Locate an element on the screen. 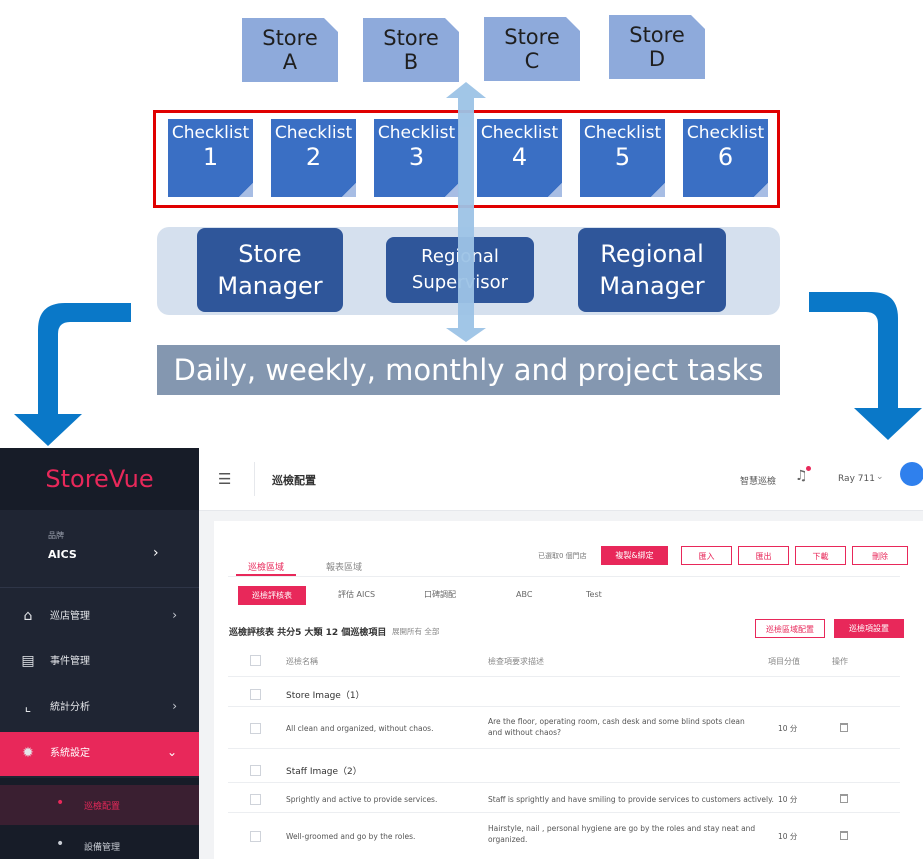  import-button: 匯入 is located at coordinates (706, 555).